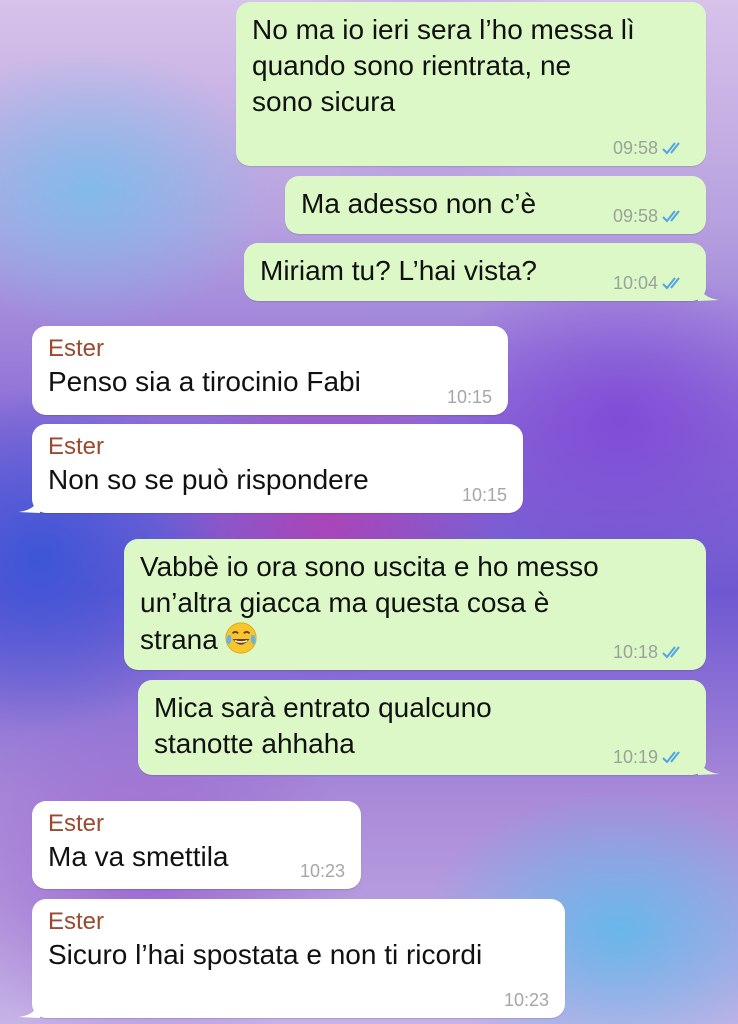 The width and height of the screenshot is (738, 1024). Describe the element at coordinates (204, 381) in the screenshot. I see `message-text: Penso sia a tirocinio Fabi` at that location.